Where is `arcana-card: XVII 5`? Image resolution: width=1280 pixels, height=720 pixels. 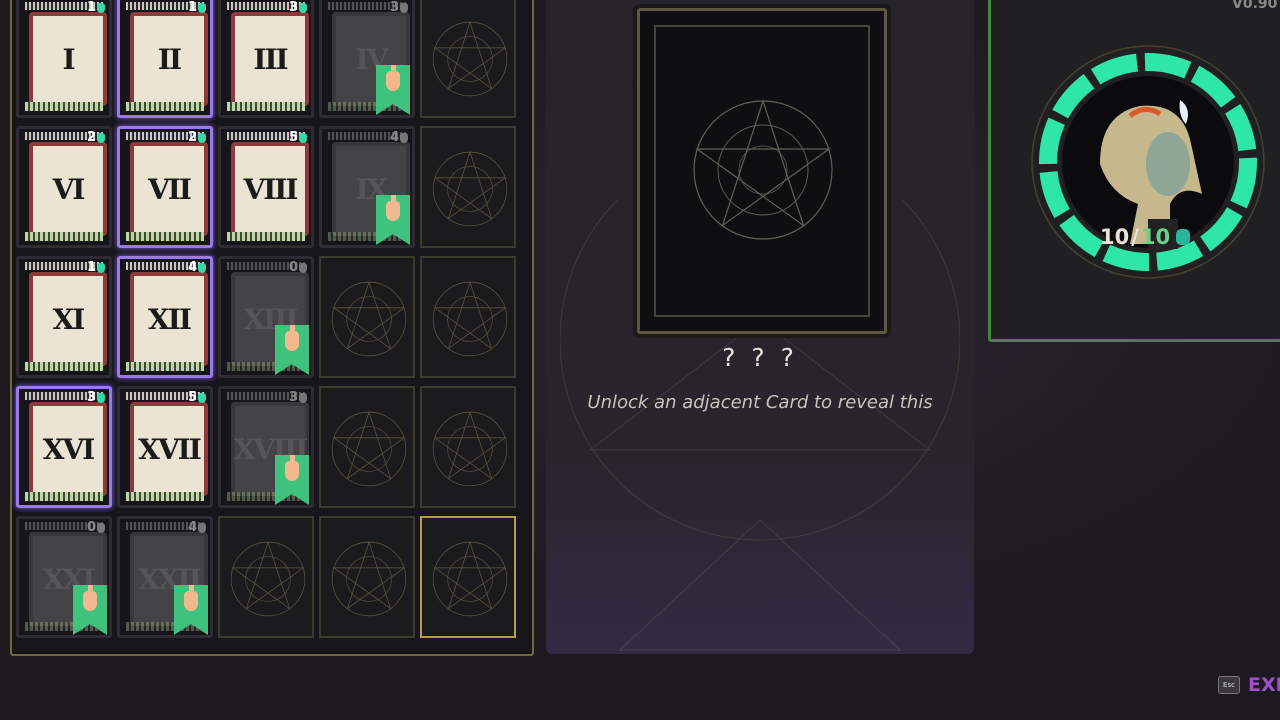 arcana-card: XVII 5 is located at coordinates (165, 447).